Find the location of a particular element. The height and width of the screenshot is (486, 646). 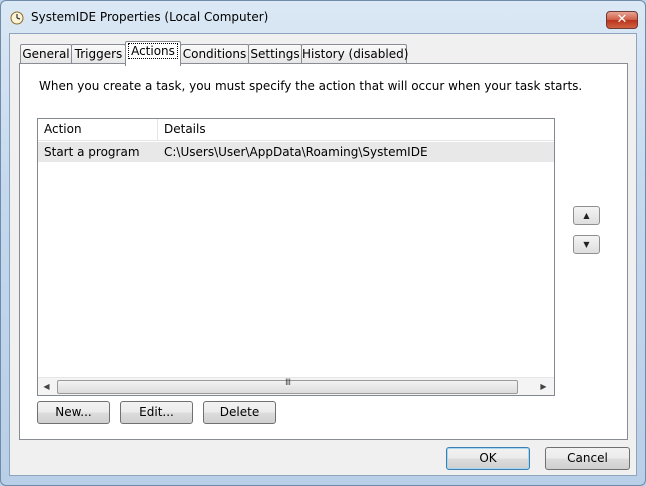

tab-history: History (disabled) is located at coordinates (354, 54).